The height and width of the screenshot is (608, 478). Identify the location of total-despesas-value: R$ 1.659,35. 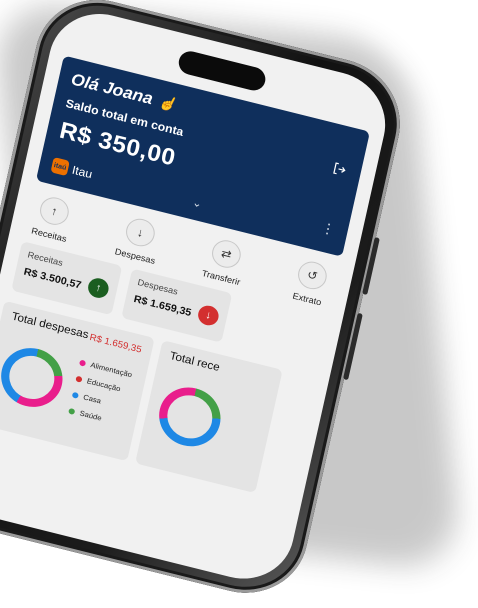
(115, 344).